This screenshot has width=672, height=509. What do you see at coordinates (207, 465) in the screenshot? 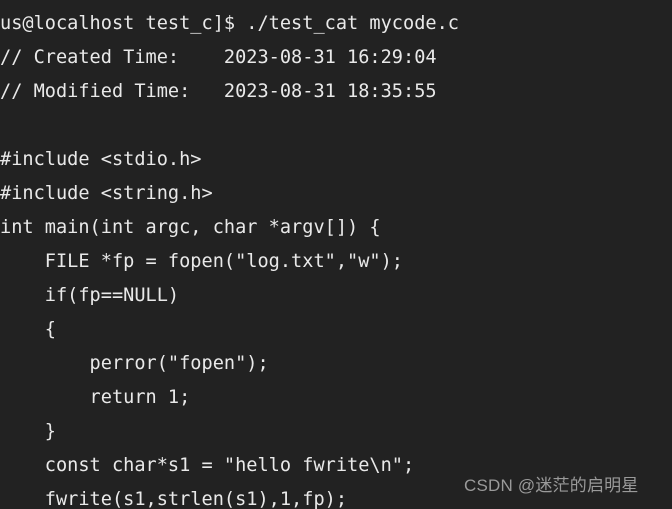
I see `terminal-code-line: const char*s1 = "hello fwrite\n";` at bounding box center [207, 465].